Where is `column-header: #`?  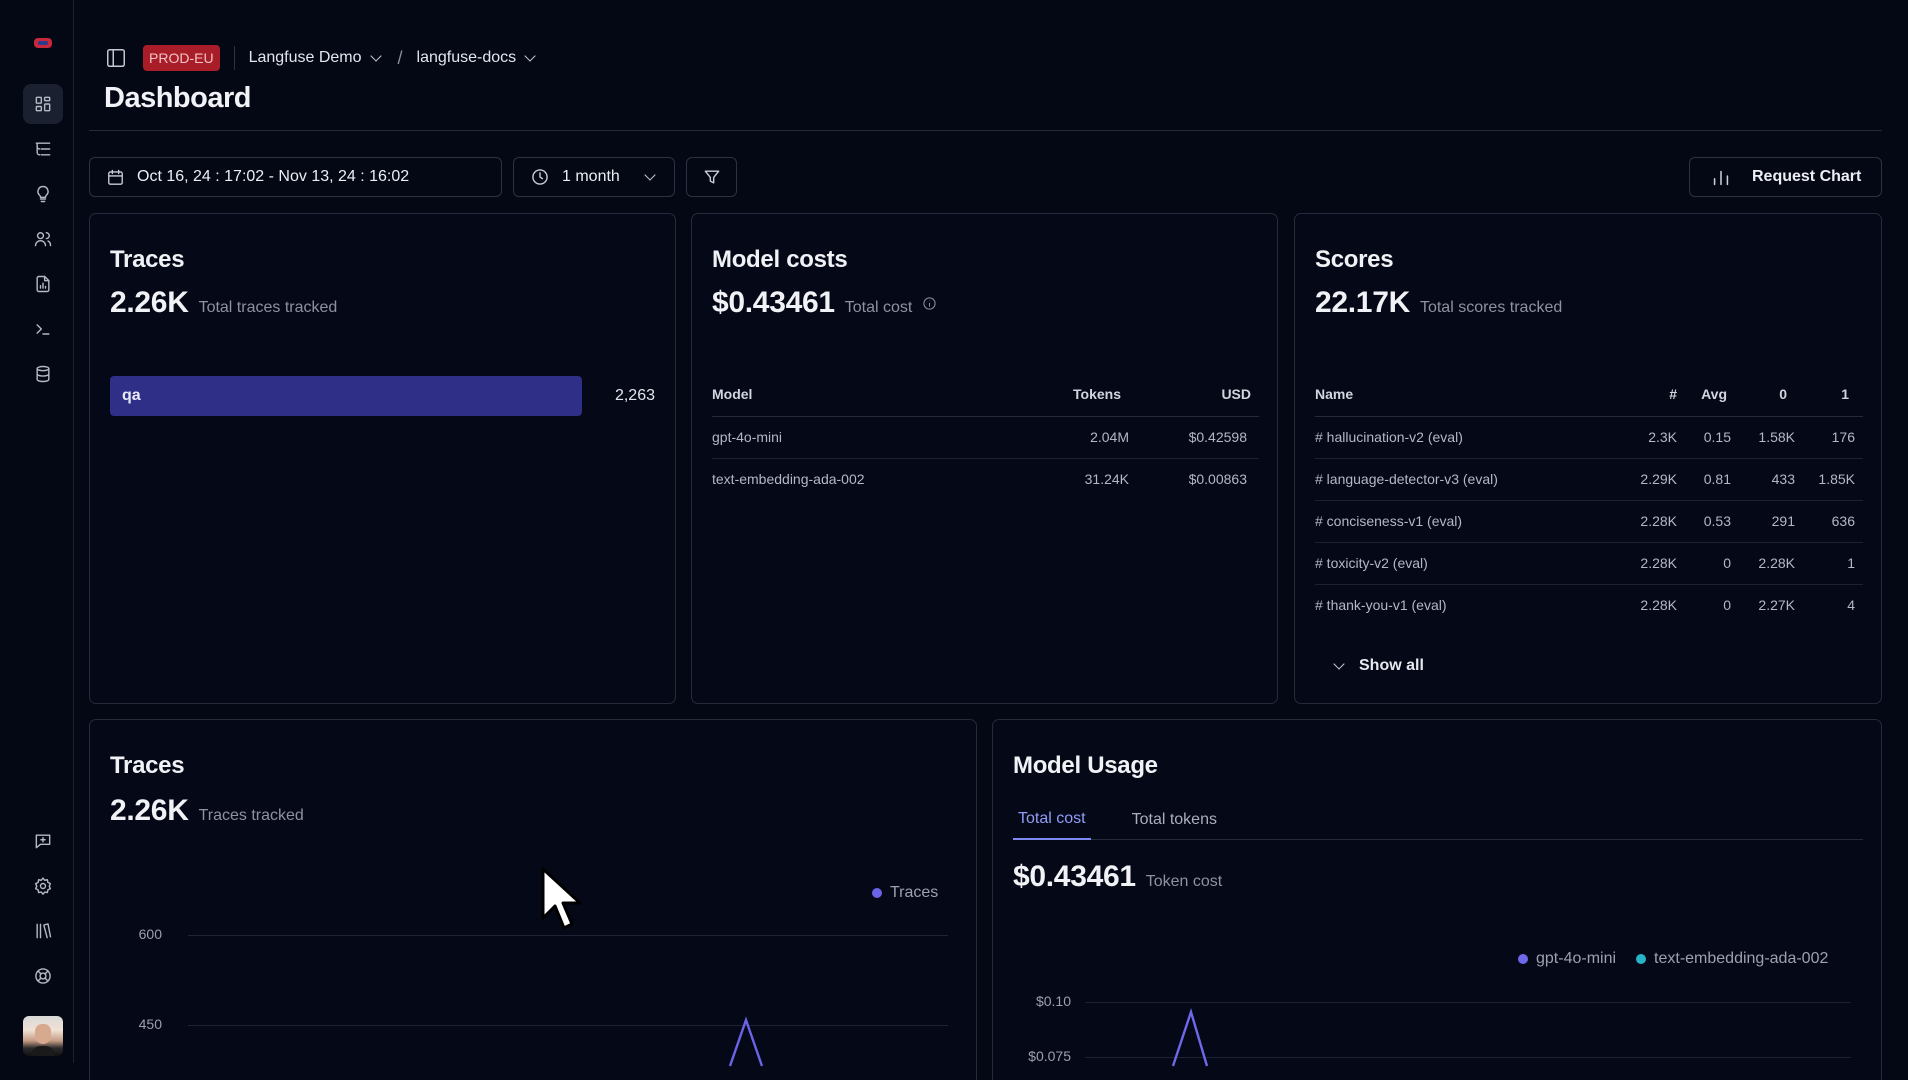 column-header: # is located at coordinates (1657, 394).